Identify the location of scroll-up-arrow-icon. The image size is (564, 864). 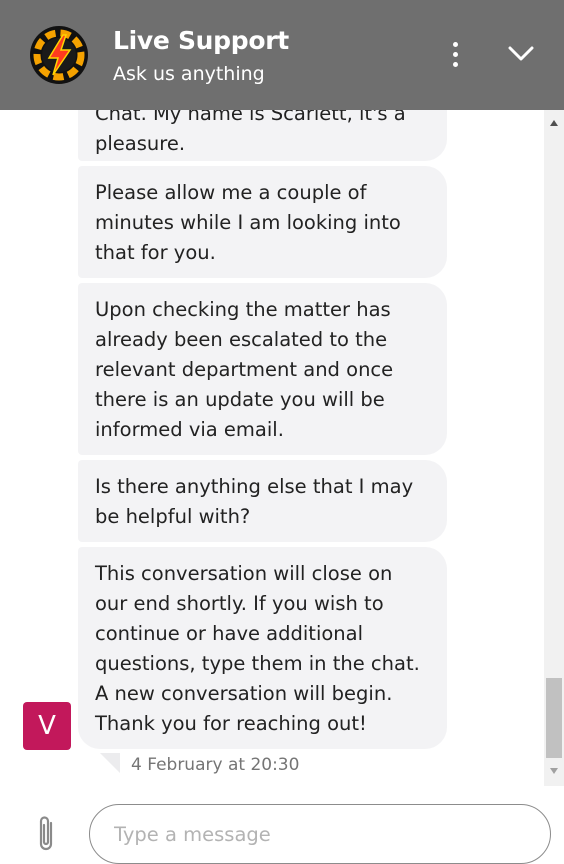
(554, 123).